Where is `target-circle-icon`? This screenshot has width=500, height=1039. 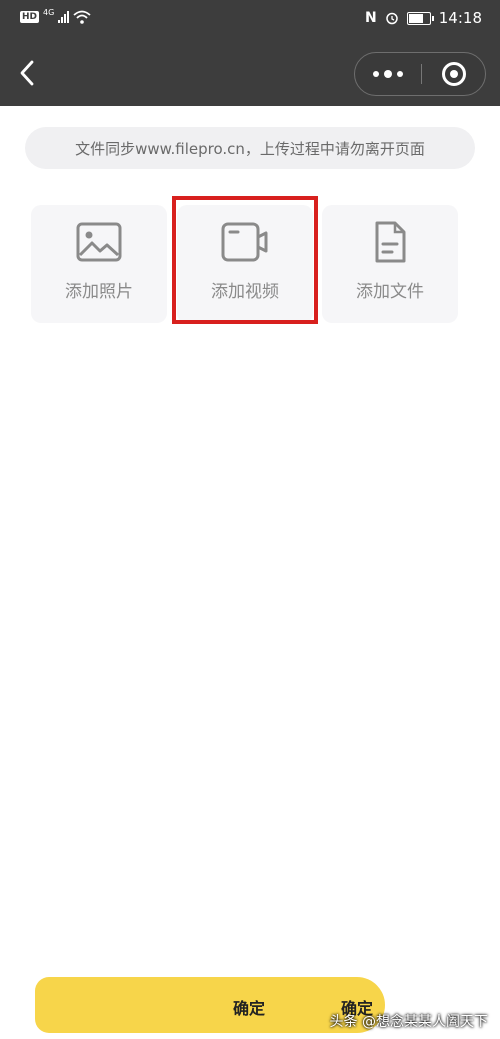
target-circle-icon is located at coordinates (453, 74).